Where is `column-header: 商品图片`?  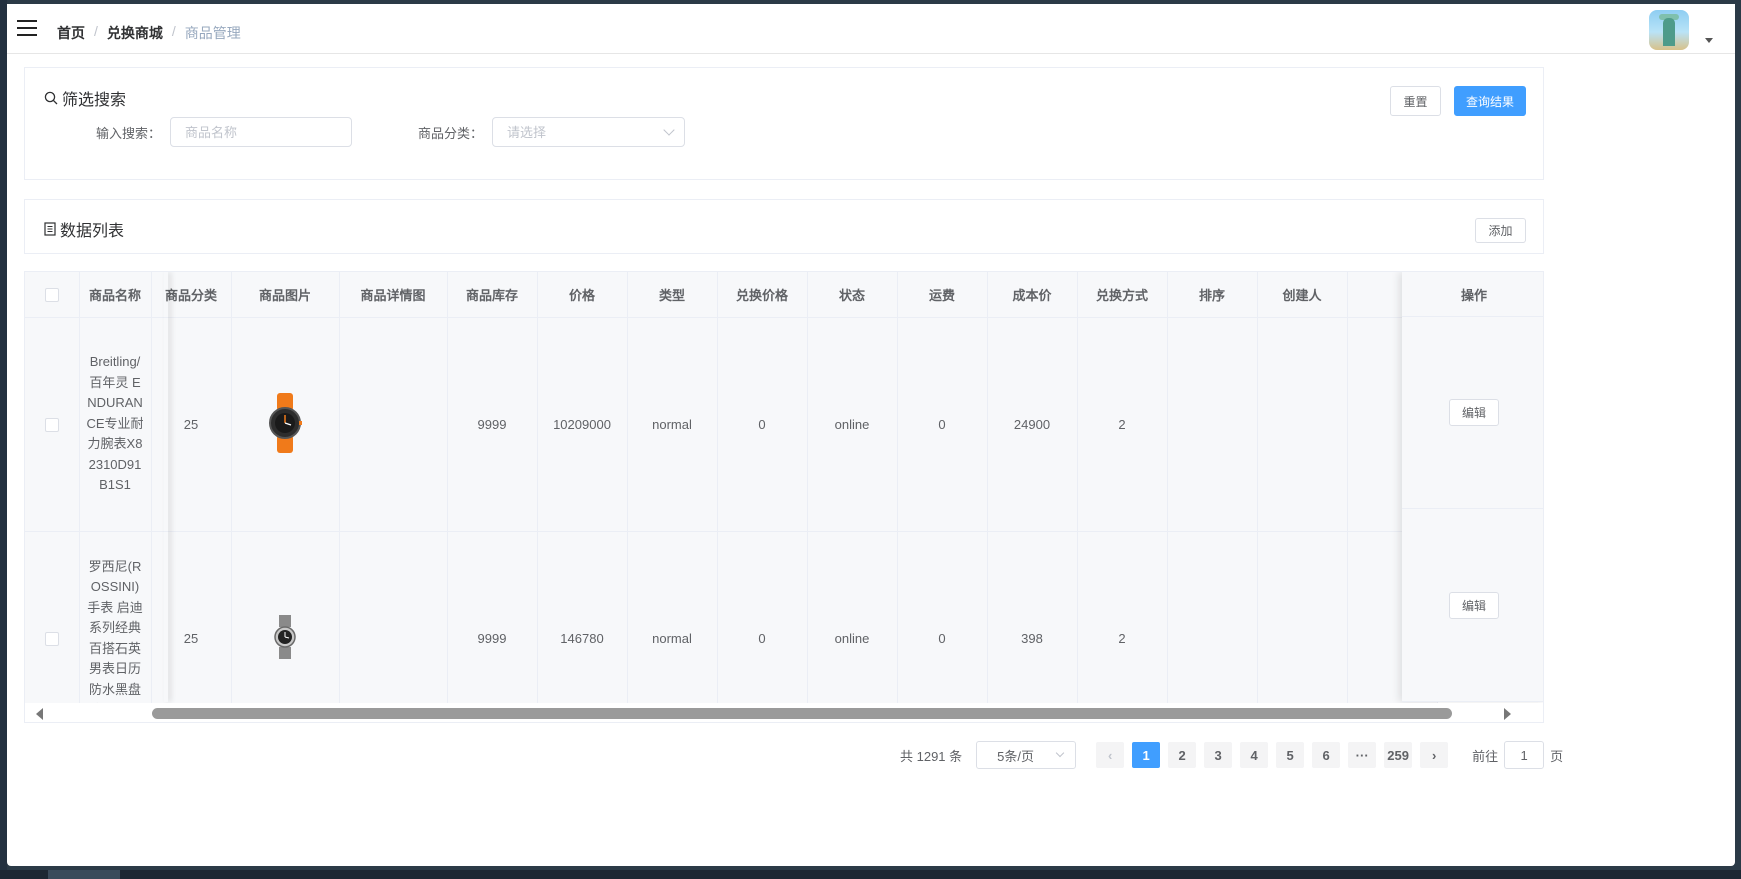
column-header: 商品图片 is located at coordinates (285, 295).